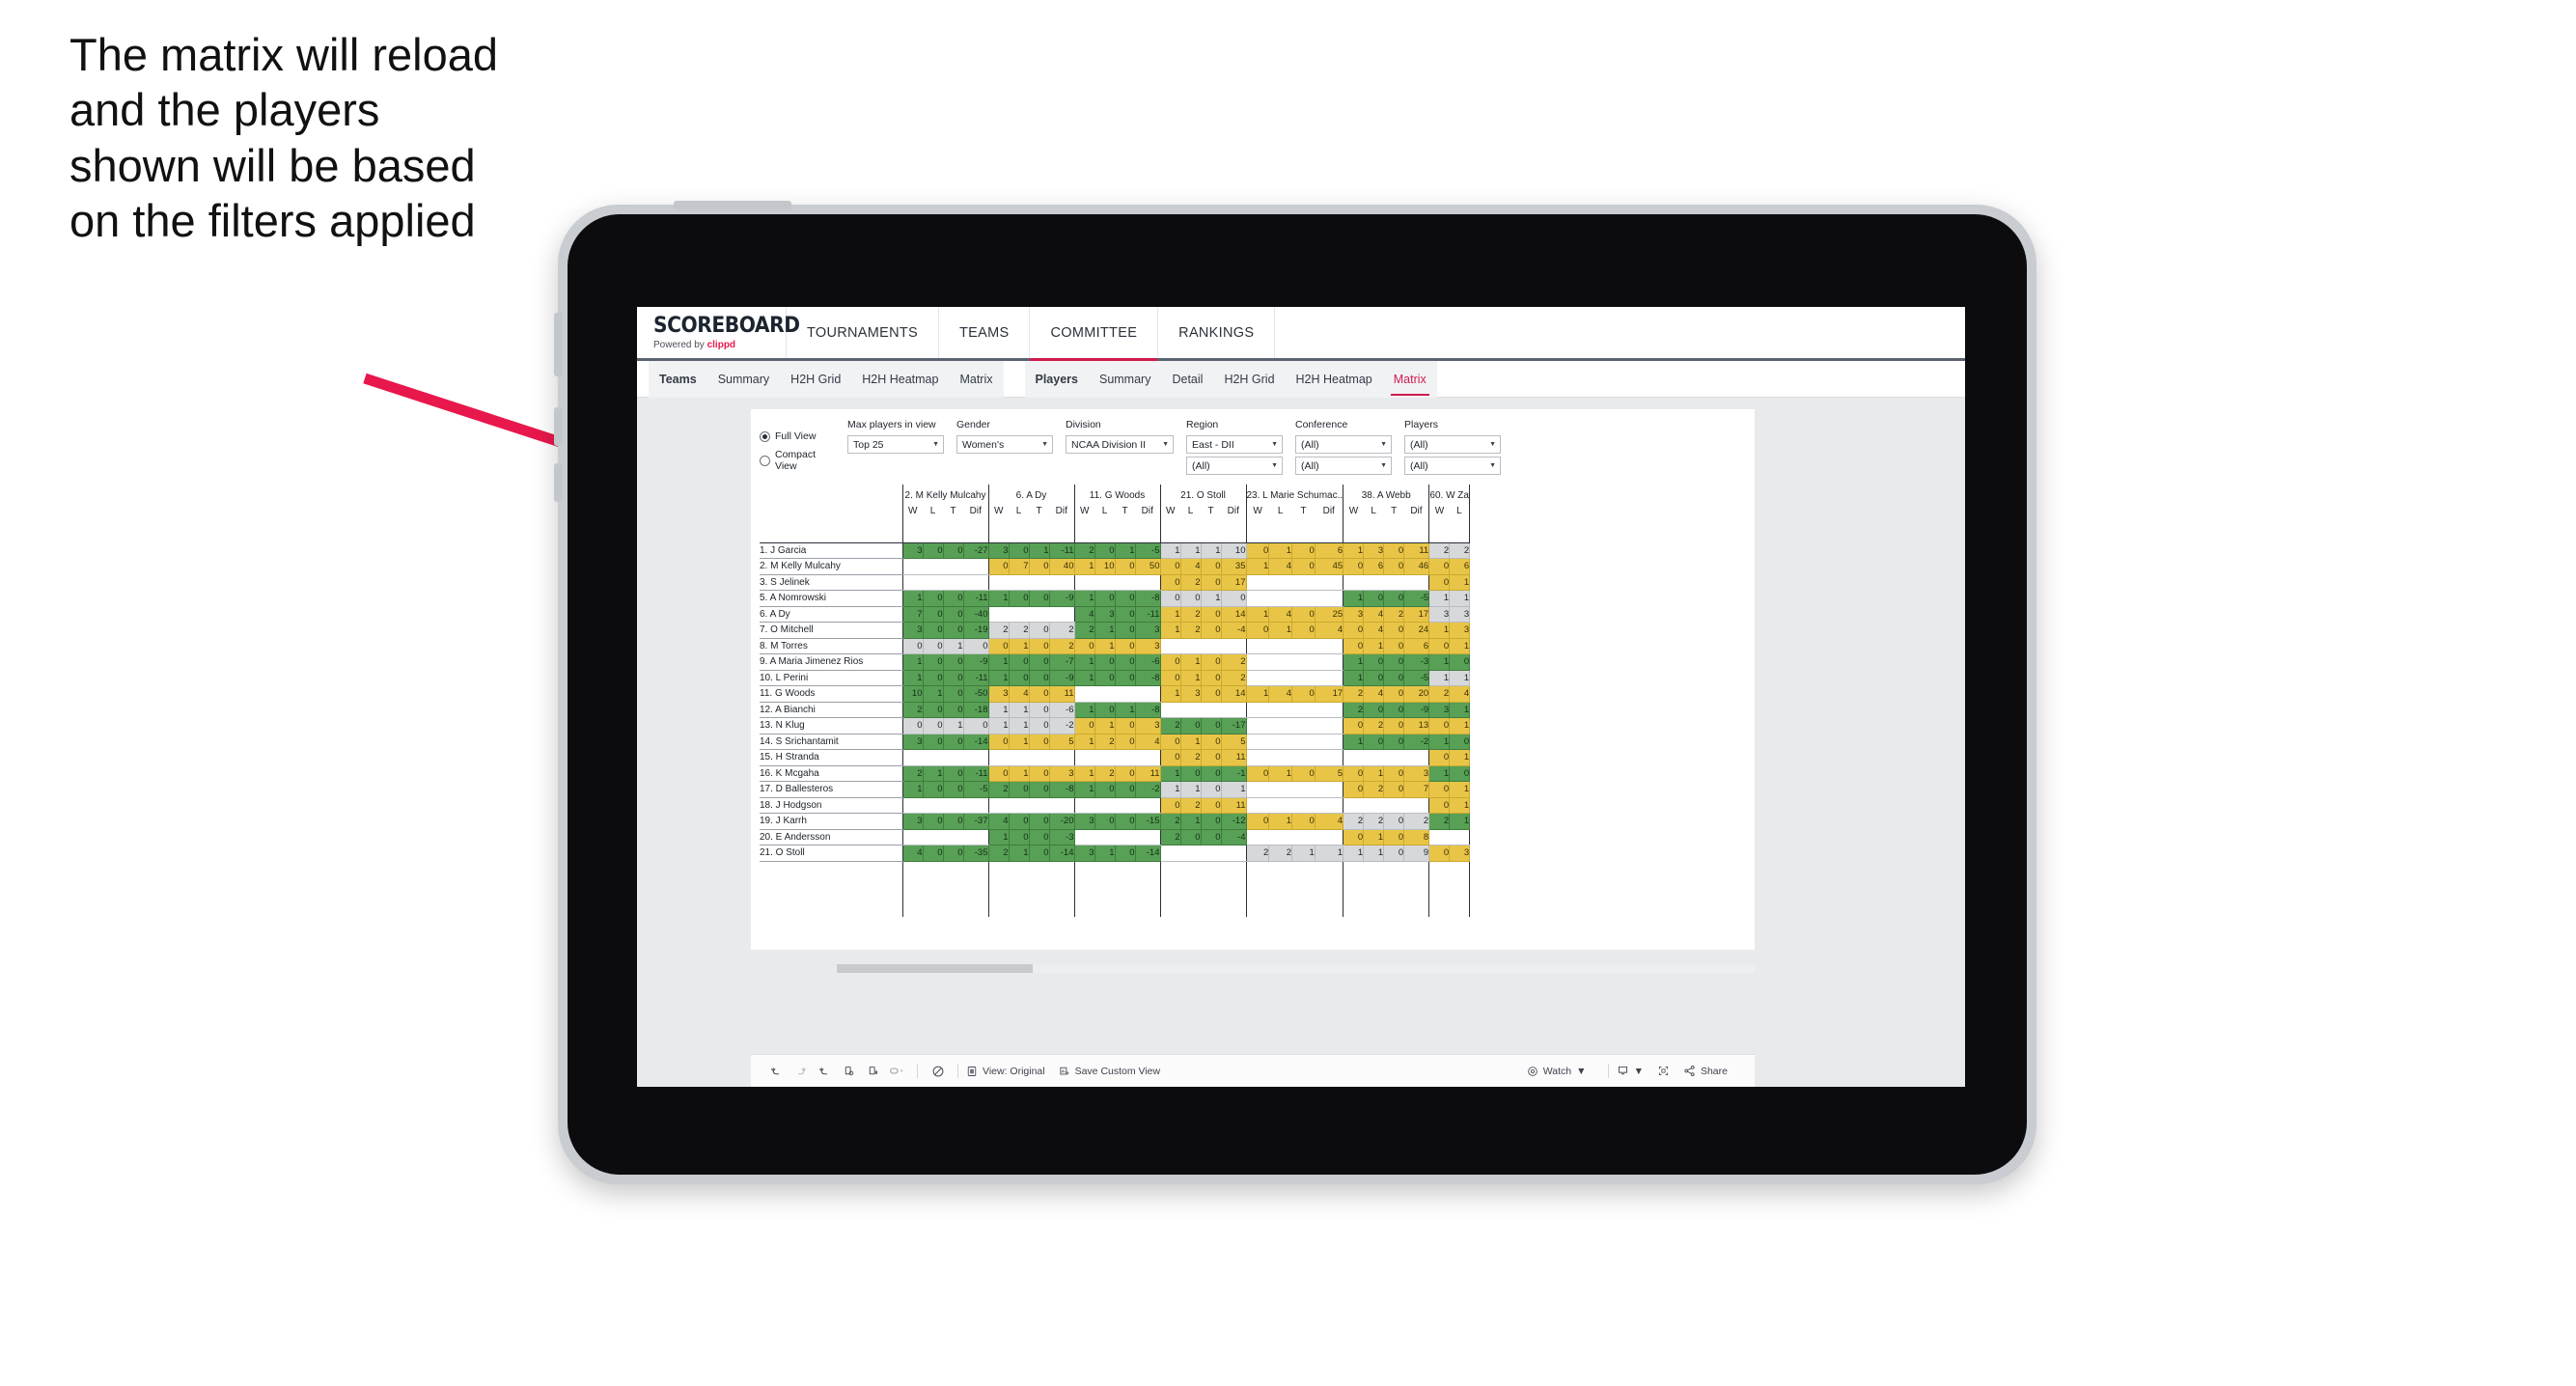 This screenshot has width=2576, height=1386. I want to click on matrix-cell: 4, so click(1374, 694).